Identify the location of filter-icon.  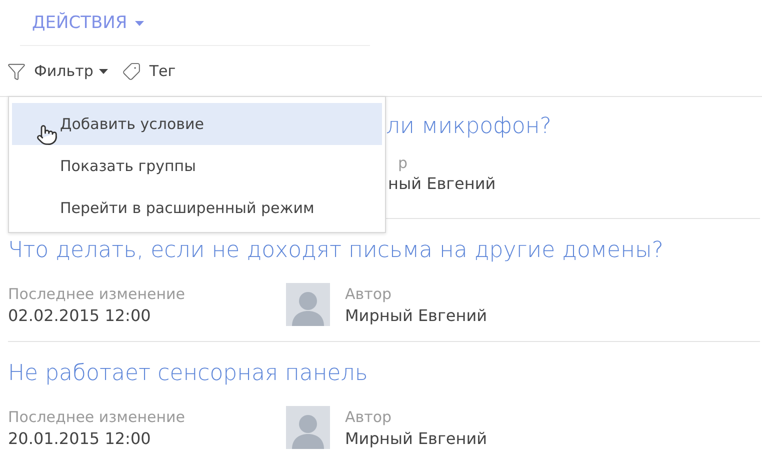
(16, 71).